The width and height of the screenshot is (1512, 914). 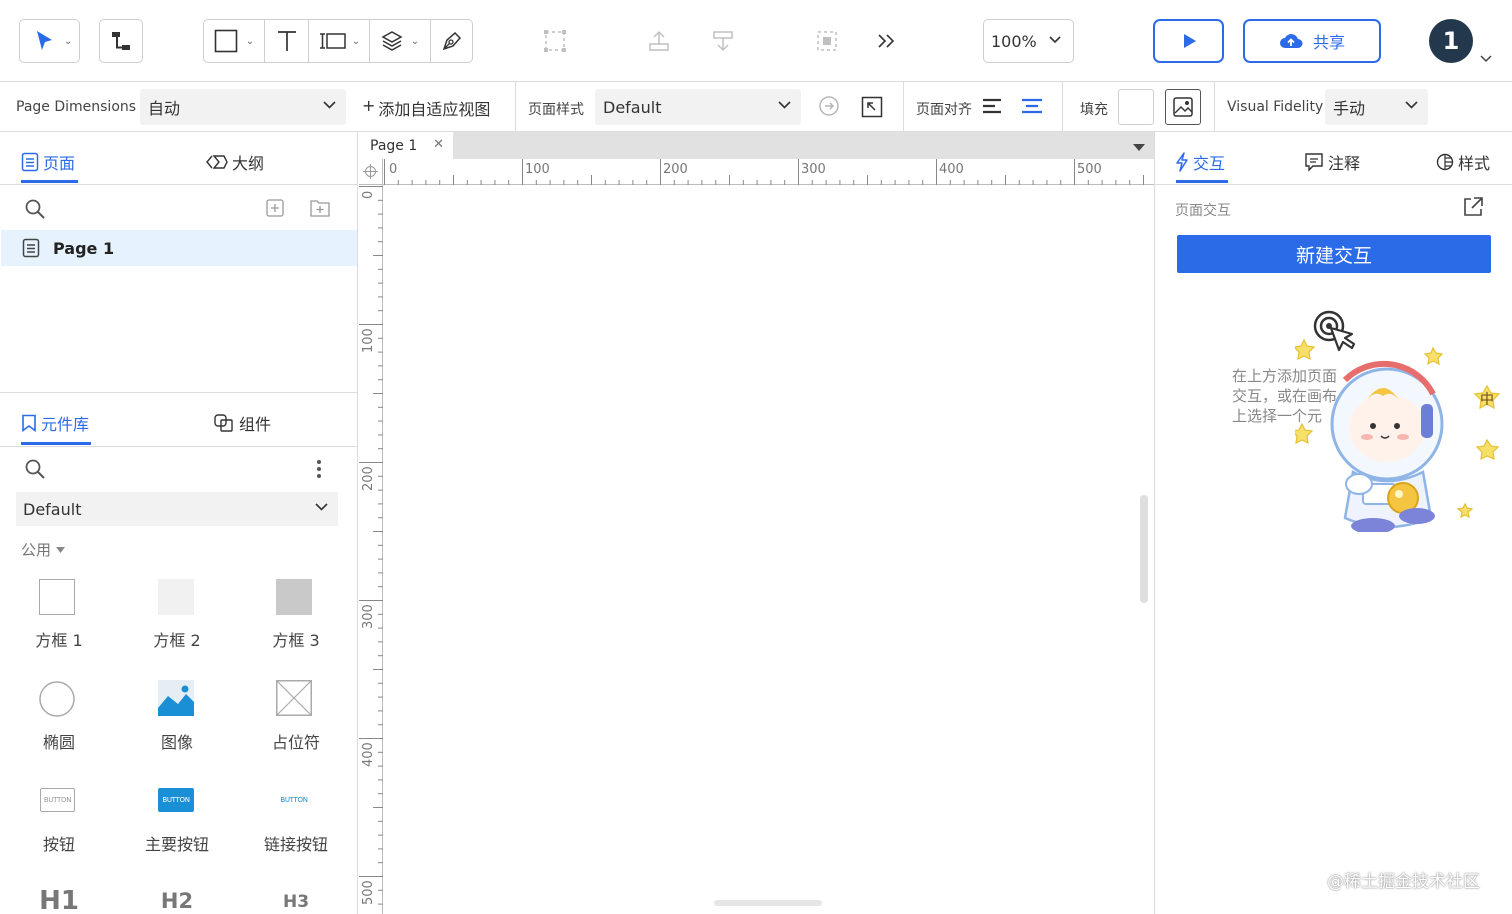 What do you see at coordinates (756, 145) in the screenshot?
I see `page-tab-strip: Page 1 ✕` at bounding box center [756, 145].